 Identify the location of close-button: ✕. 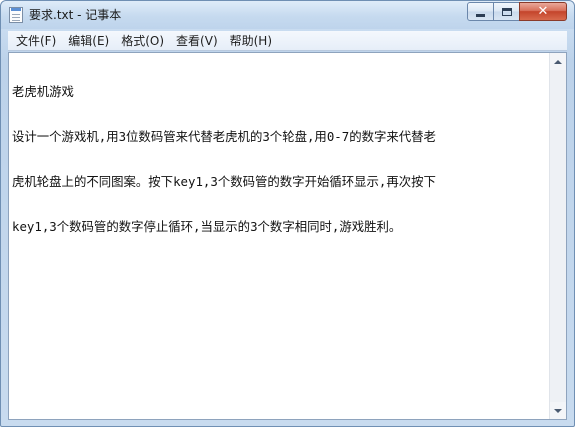
(543, 11).